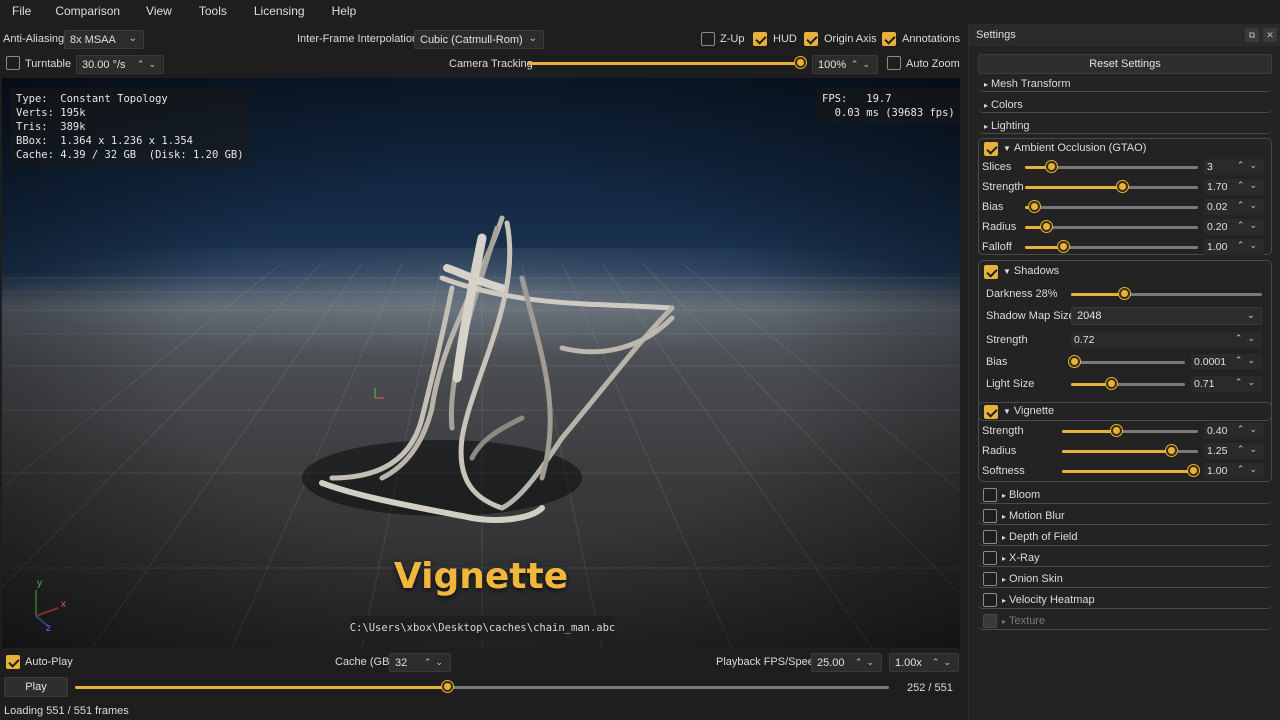 Image resolution: width=1280 pixels, height=720 pixels. I want to click on section-title: Depth of Field, so click(1043, 537).